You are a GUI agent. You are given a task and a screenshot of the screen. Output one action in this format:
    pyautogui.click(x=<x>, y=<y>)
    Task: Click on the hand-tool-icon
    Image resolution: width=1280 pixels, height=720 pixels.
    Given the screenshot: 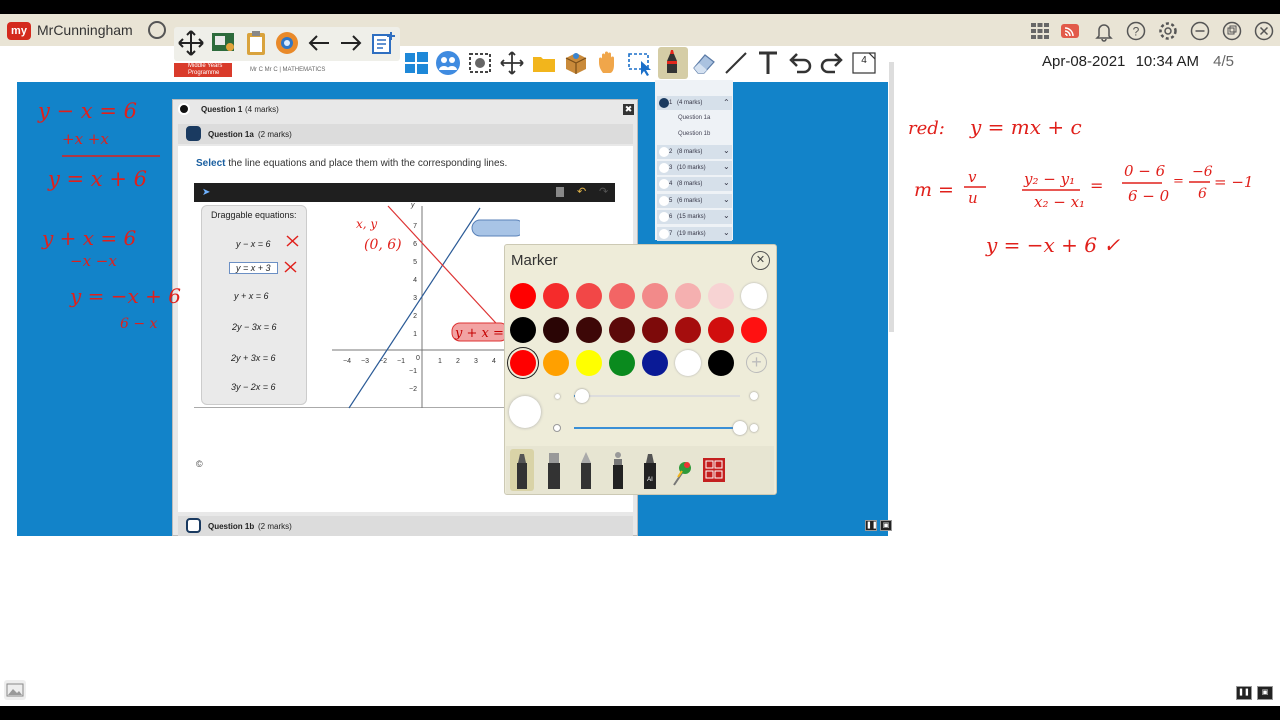 What is the action you would take?
    pyautogui.click(x=608, y=63)
    